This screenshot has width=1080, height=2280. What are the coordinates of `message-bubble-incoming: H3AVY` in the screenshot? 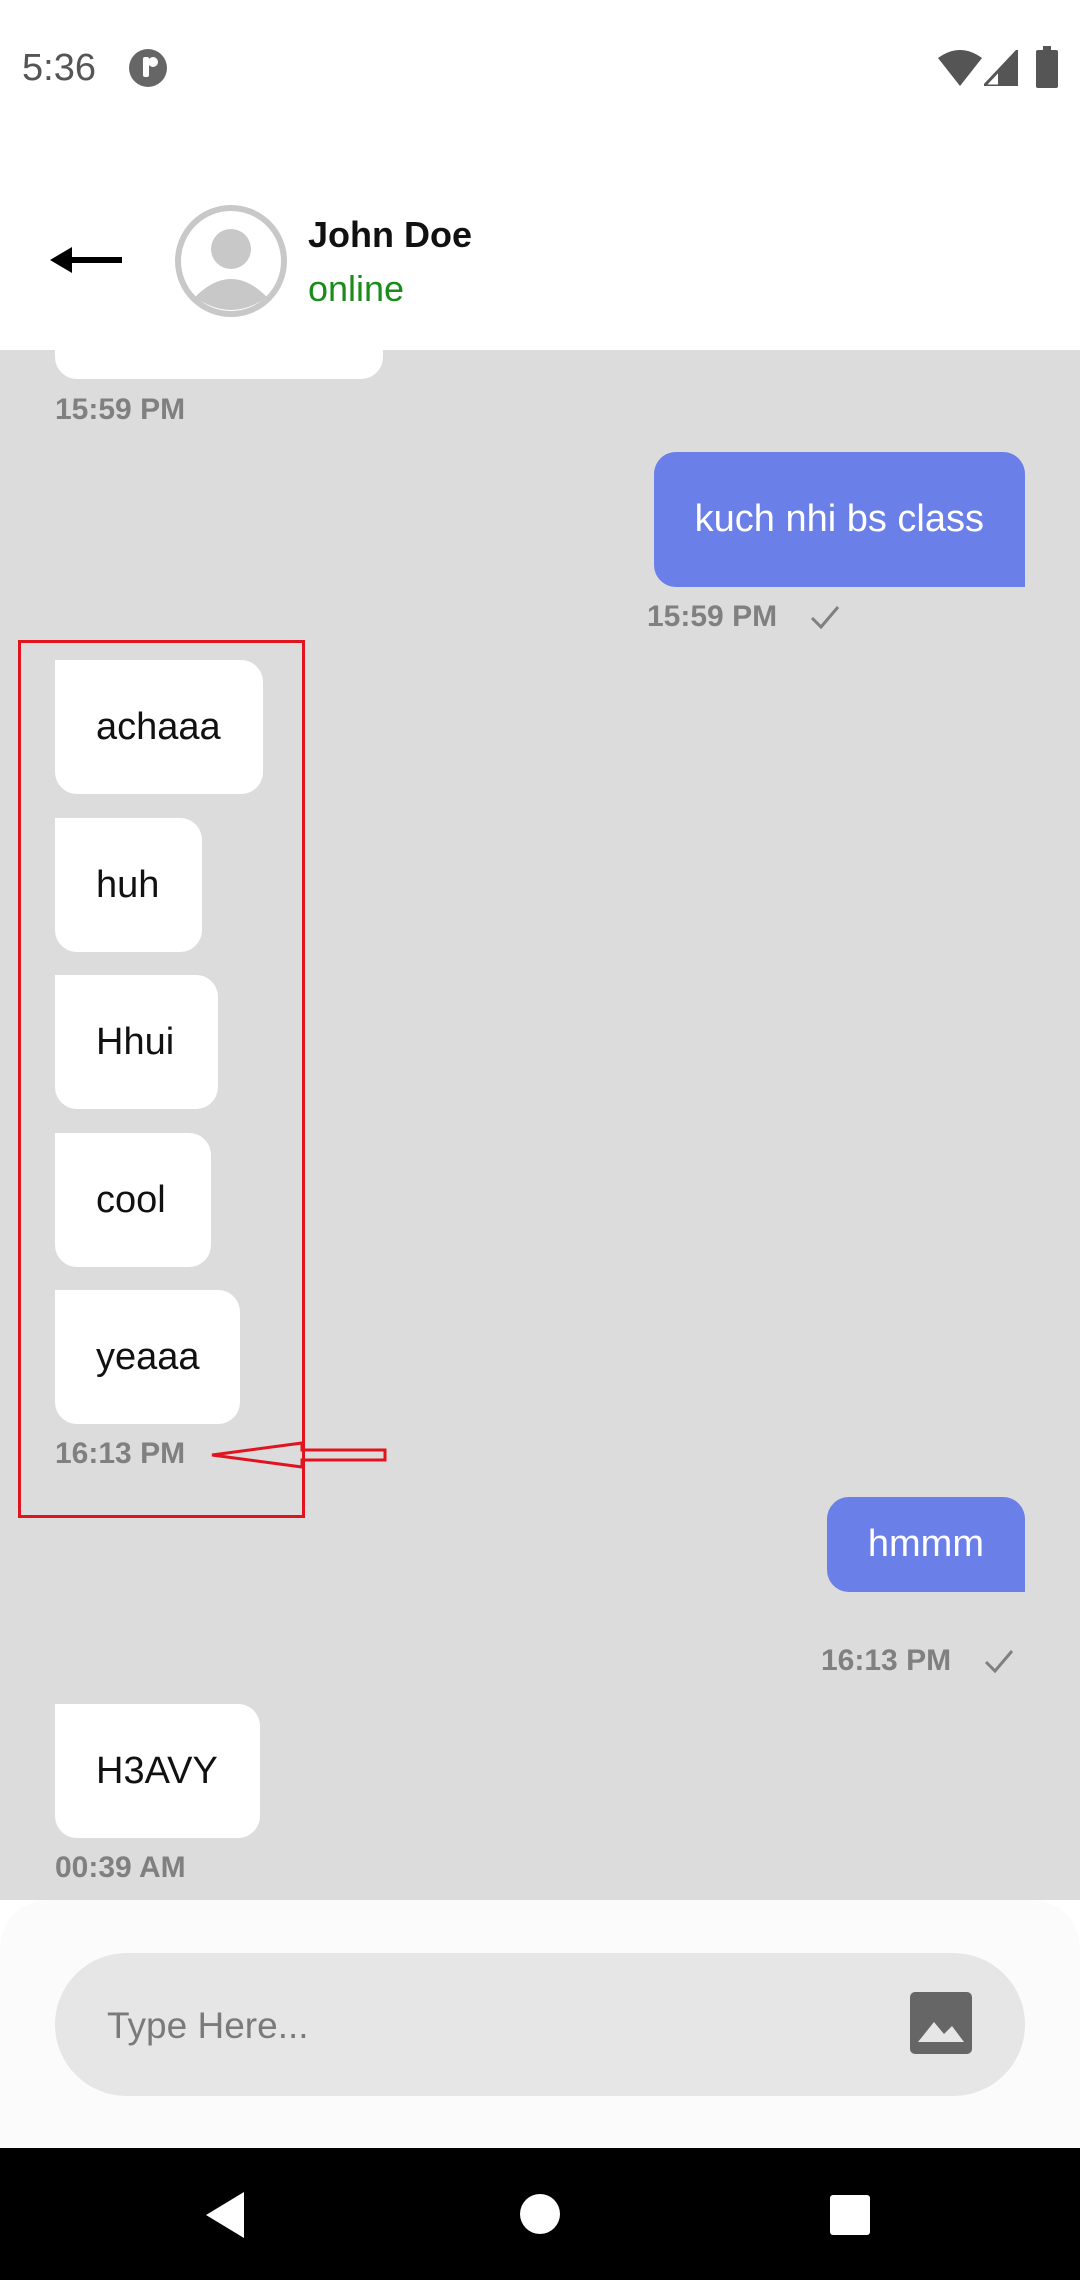 It's located at (157, 1771).